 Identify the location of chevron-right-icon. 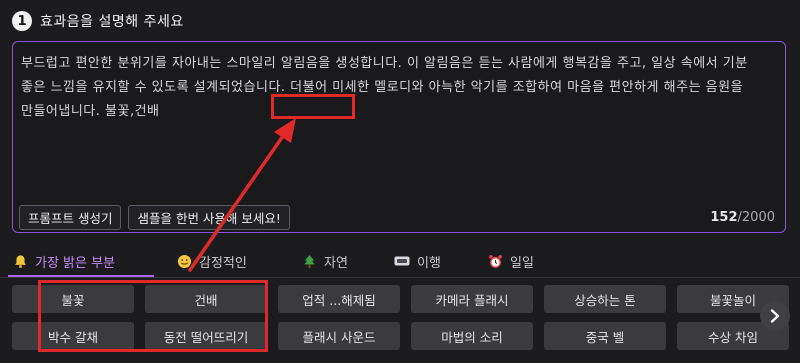
(775, 316).